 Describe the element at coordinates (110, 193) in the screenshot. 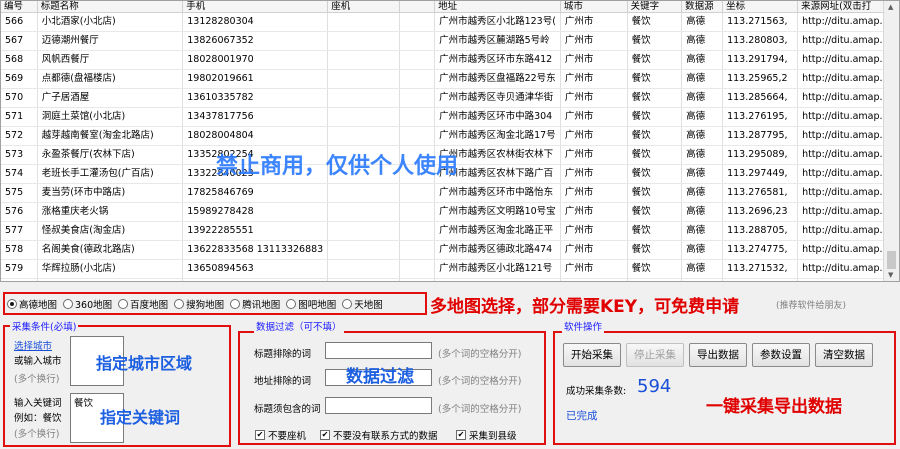

I see `table-cell: 麦当劳(环市中路店)` at that location.